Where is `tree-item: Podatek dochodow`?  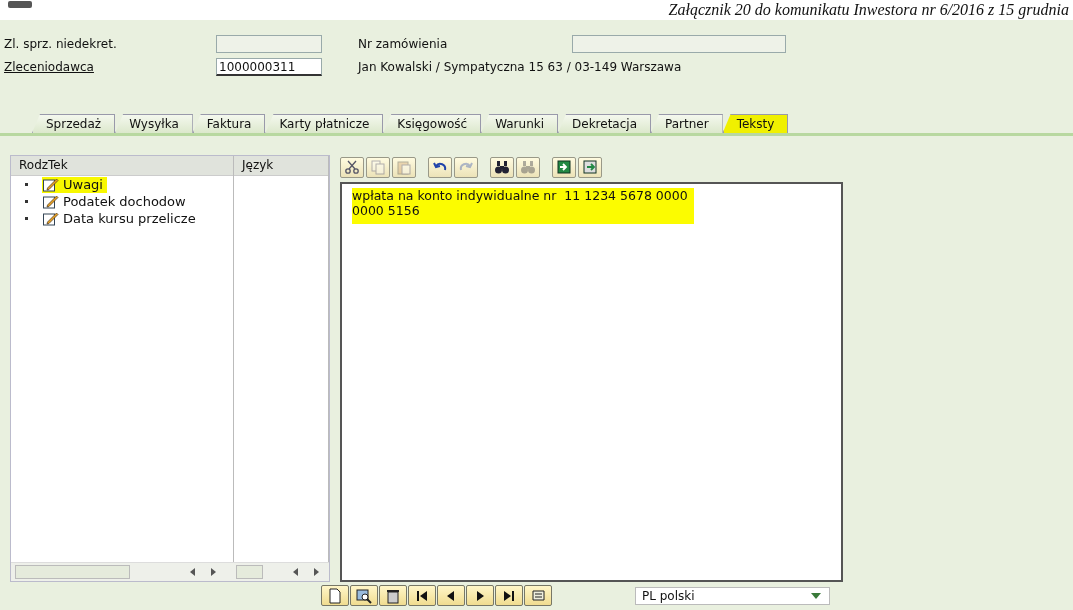 tree-item: Podatek dochodow is located at coordinates (116, 201).